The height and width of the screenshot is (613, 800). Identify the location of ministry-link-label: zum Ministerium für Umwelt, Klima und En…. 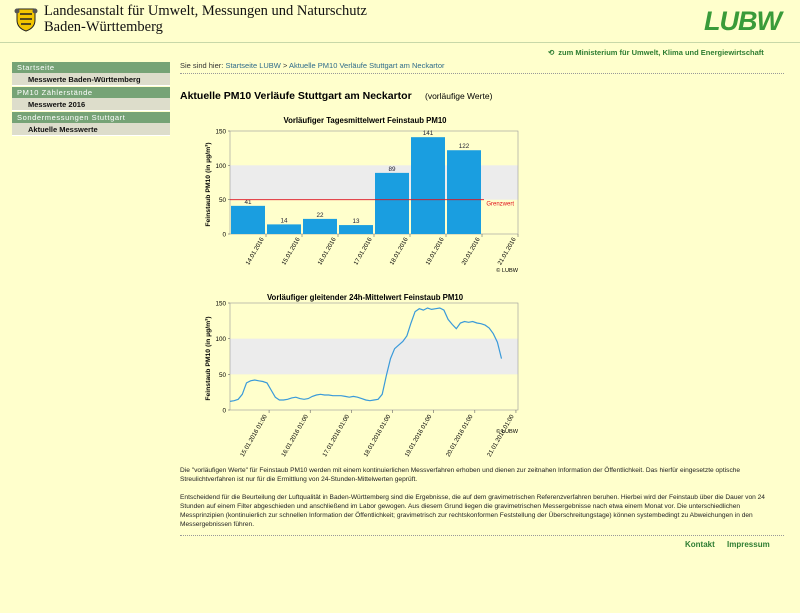
(661, 52).